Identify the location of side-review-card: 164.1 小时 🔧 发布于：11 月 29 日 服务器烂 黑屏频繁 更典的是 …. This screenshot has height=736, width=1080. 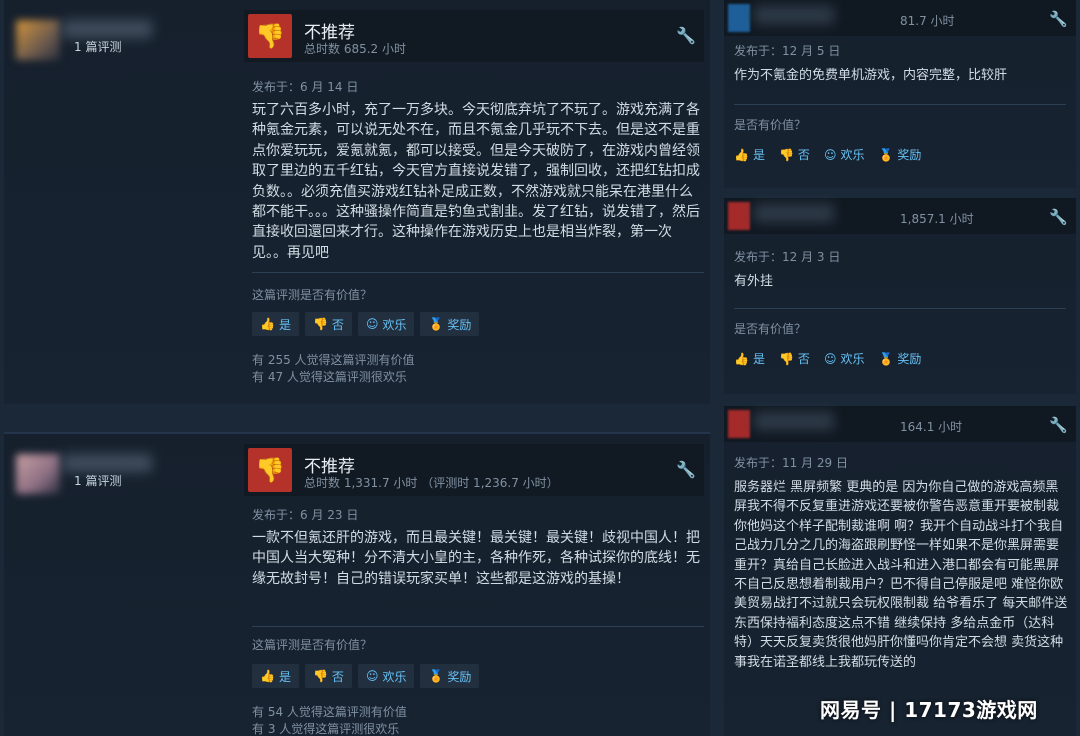
(900, 571).